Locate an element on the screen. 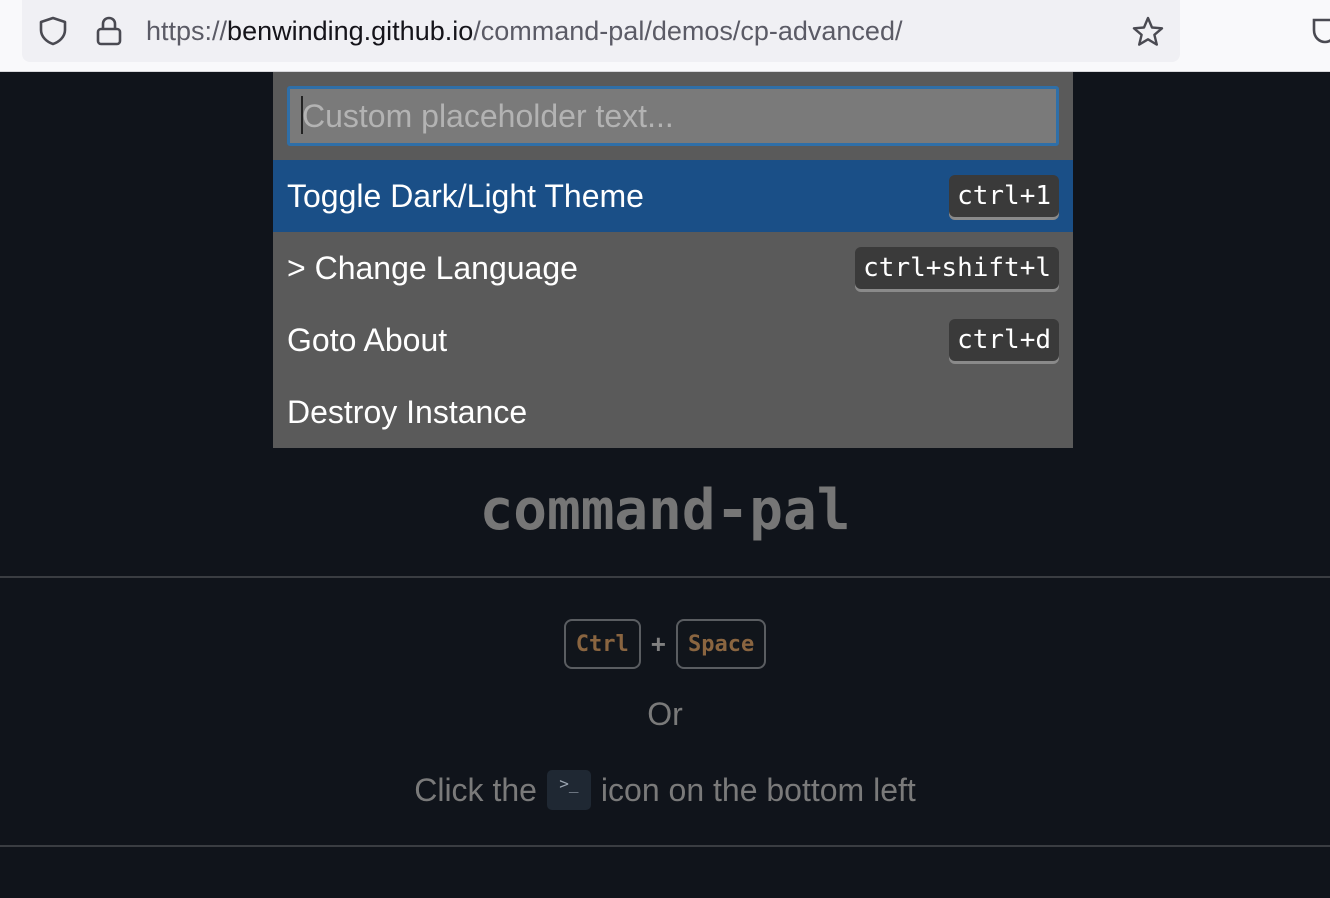 This screenshot has width=1330, height=898. command-item-goto-about: Goto About ctrl+d is located at coordinates (673, 340).